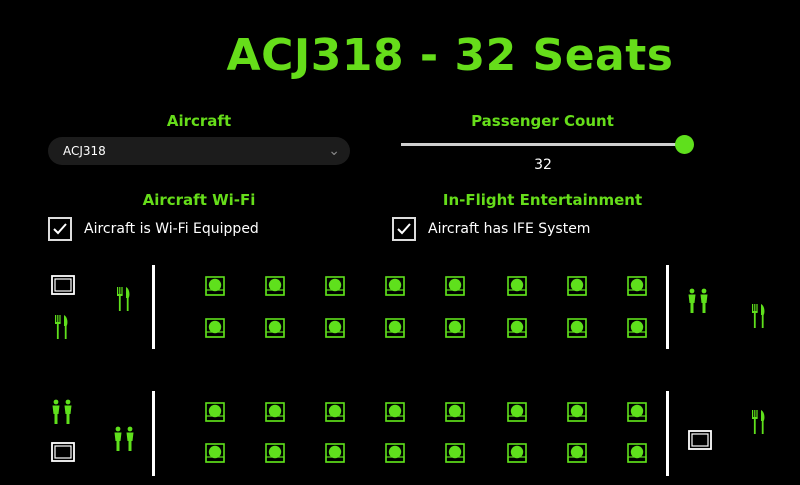  Describe the element at coordinates (84, 151) in the screenshot. I see `aircraft-select-value: ACJ318` at that location.